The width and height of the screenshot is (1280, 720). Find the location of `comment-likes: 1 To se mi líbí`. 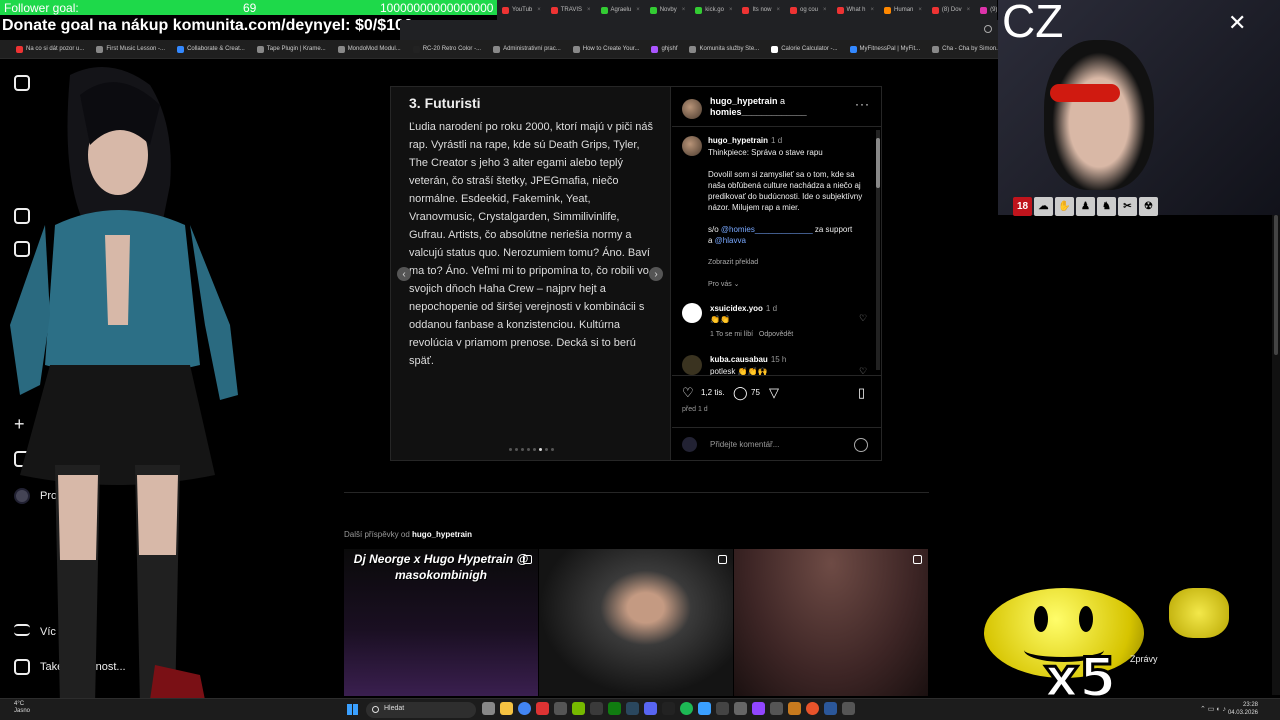

comment-likes: 1 To se mi líbí is located at coordinates (731, 334).